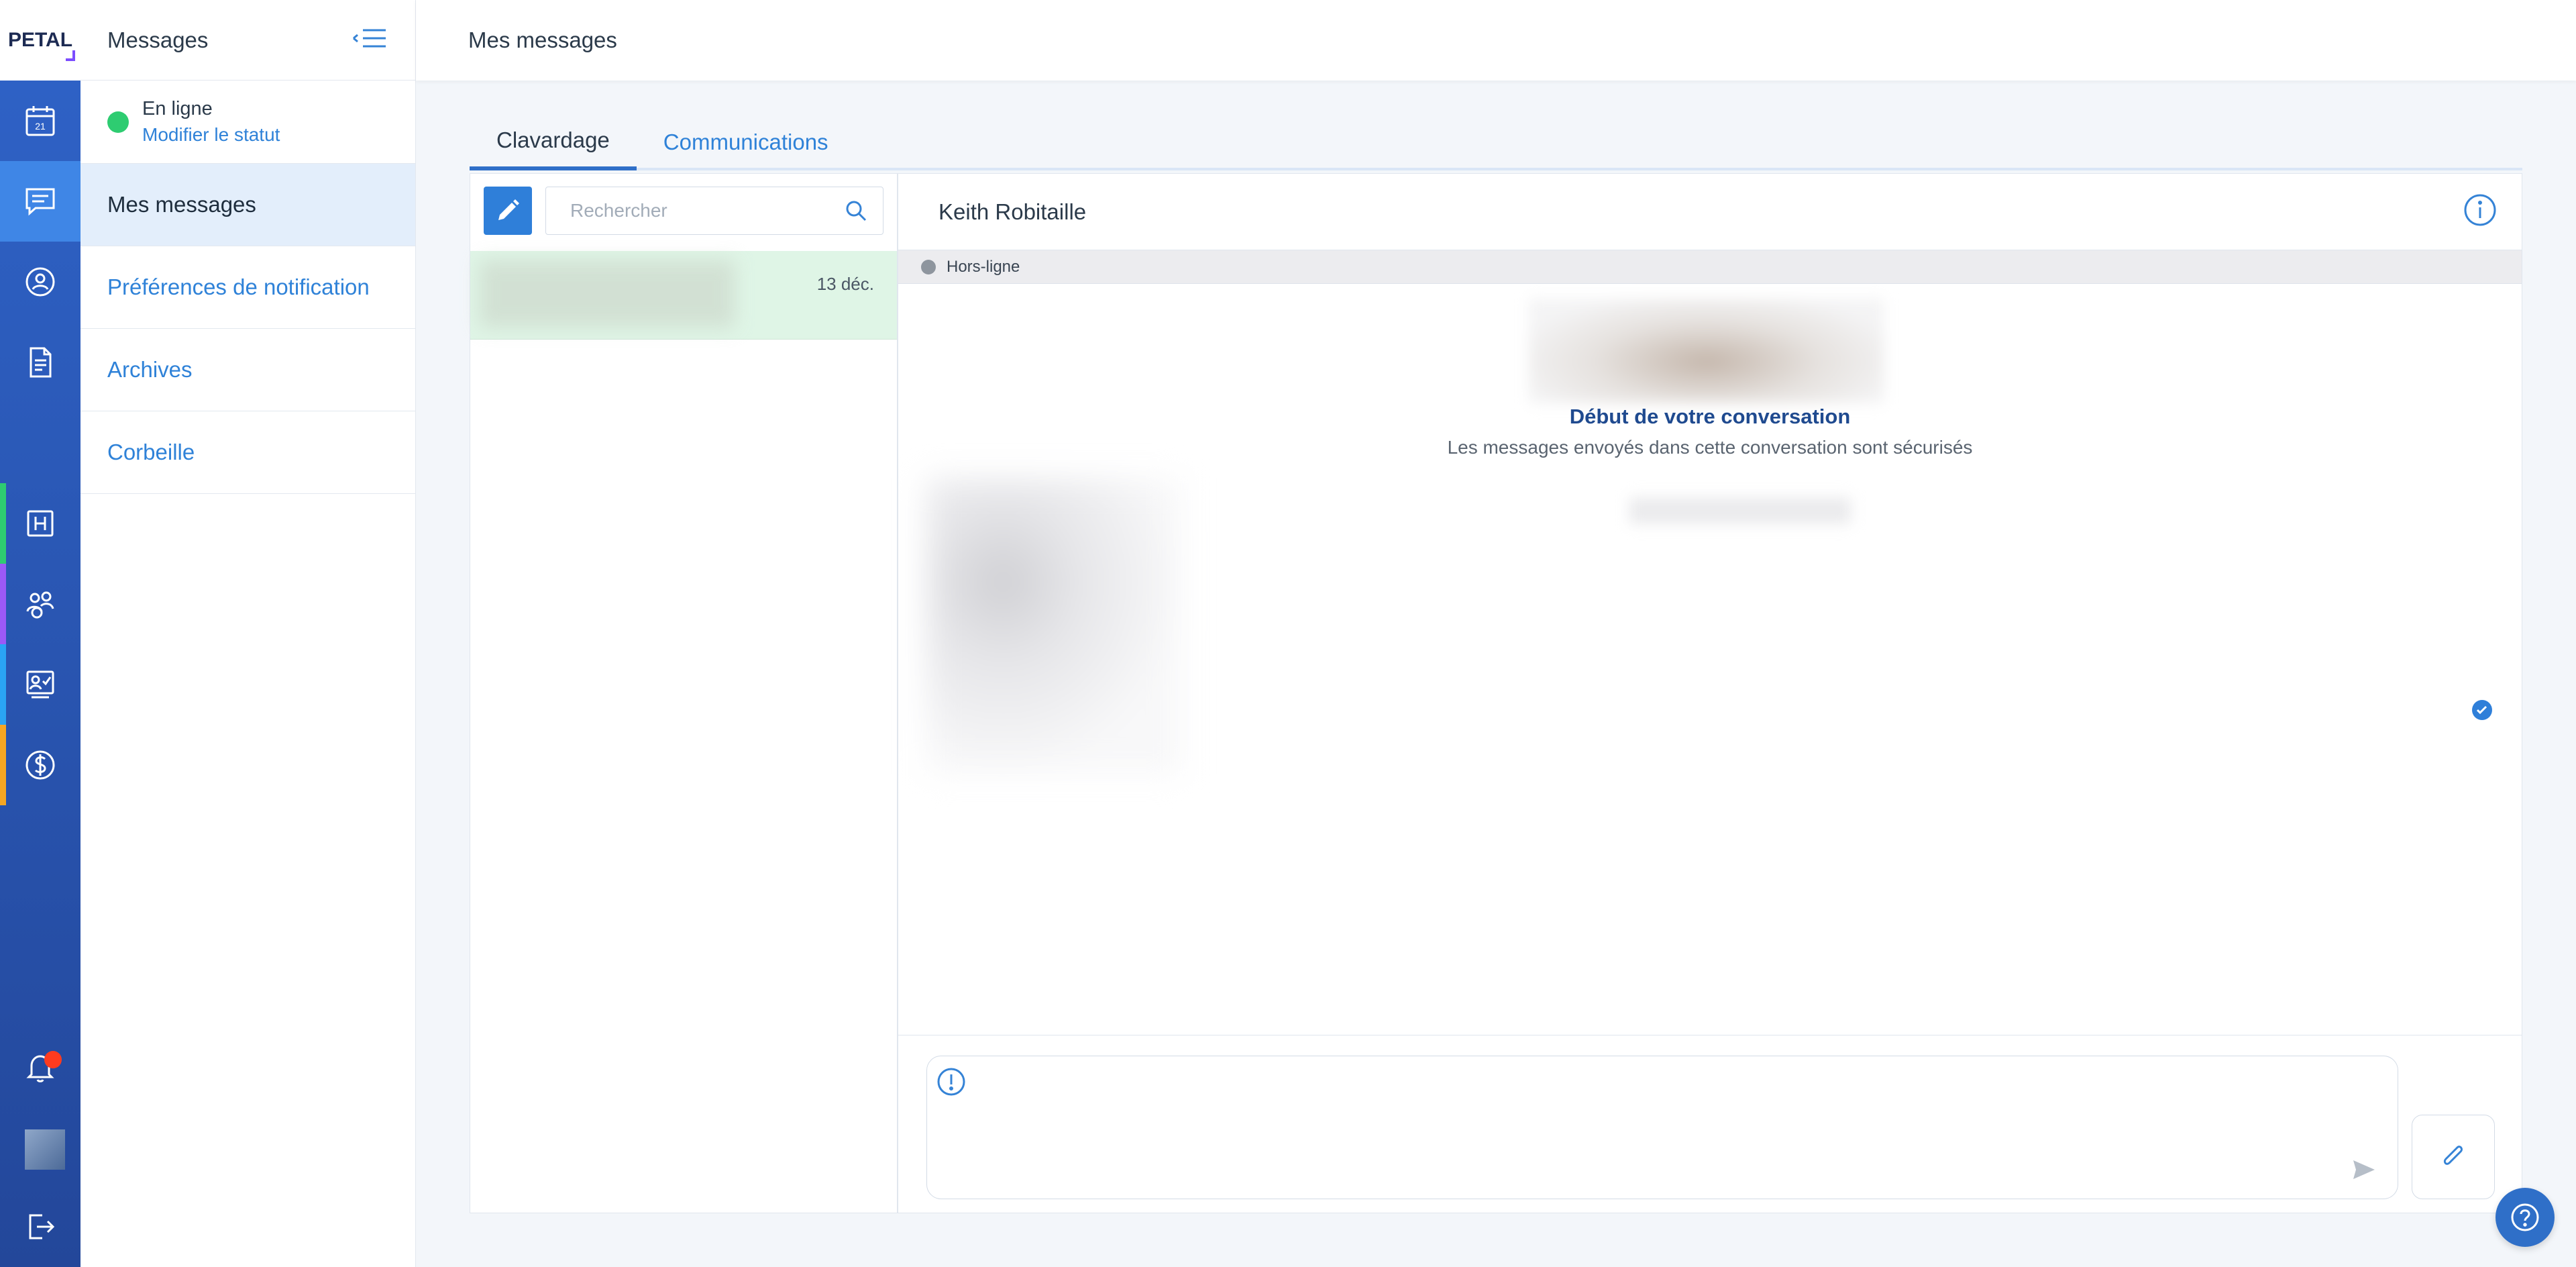  I want to click on rail-messages, so click(40, 201).